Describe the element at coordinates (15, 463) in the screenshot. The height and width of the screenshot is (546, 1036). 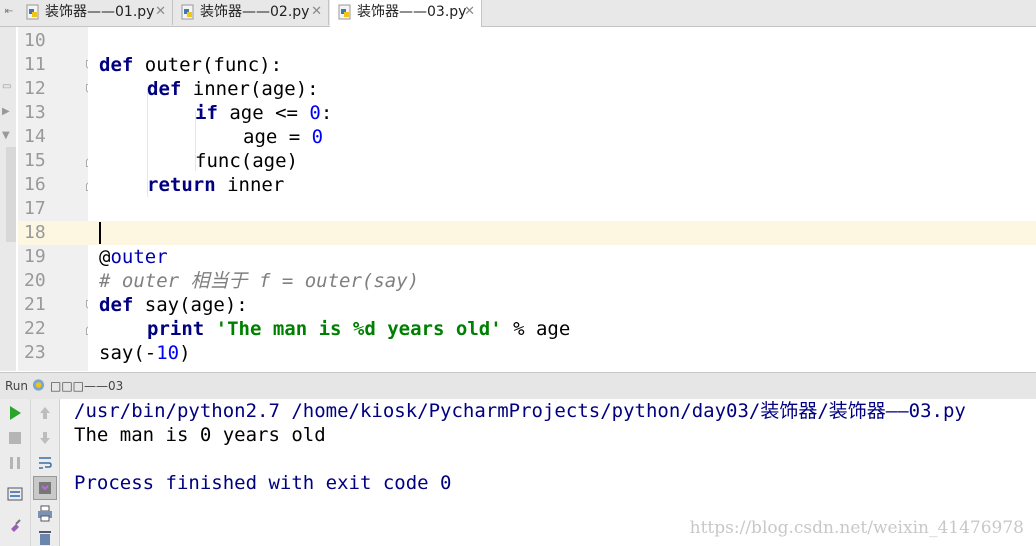
I see `pause-icon` at that location.